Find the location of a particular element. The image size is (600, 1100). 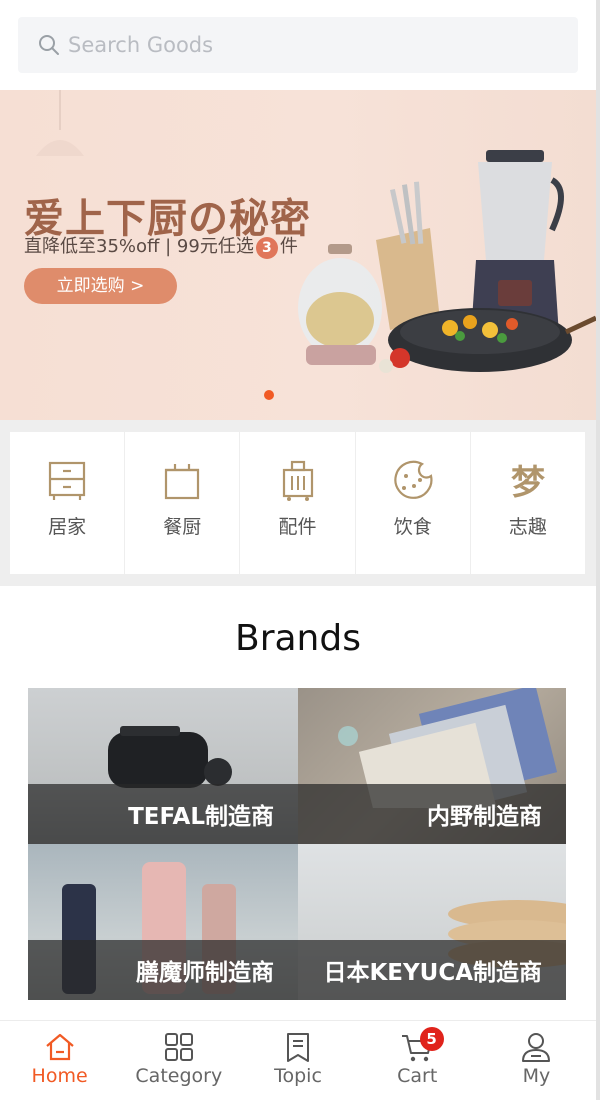

brand-tile: TEFAL制造商 is located at coordinates (163, 766).